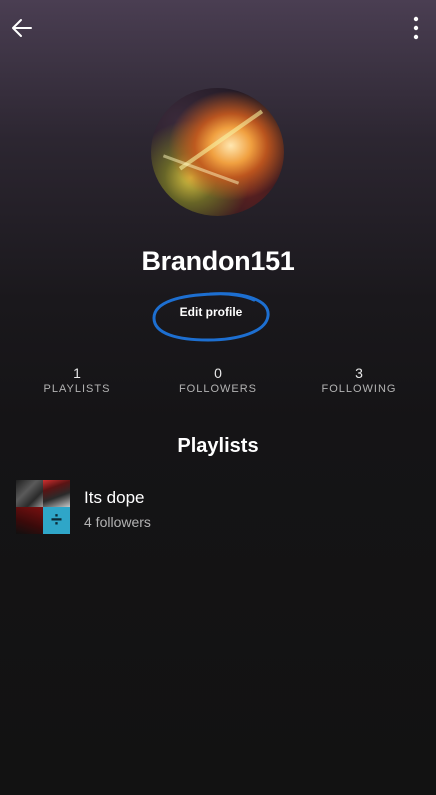 Image resolution: width=436 pixels, height=795 pixels. I want to click on playlist-followers: 4 followers, so click(117, 522).